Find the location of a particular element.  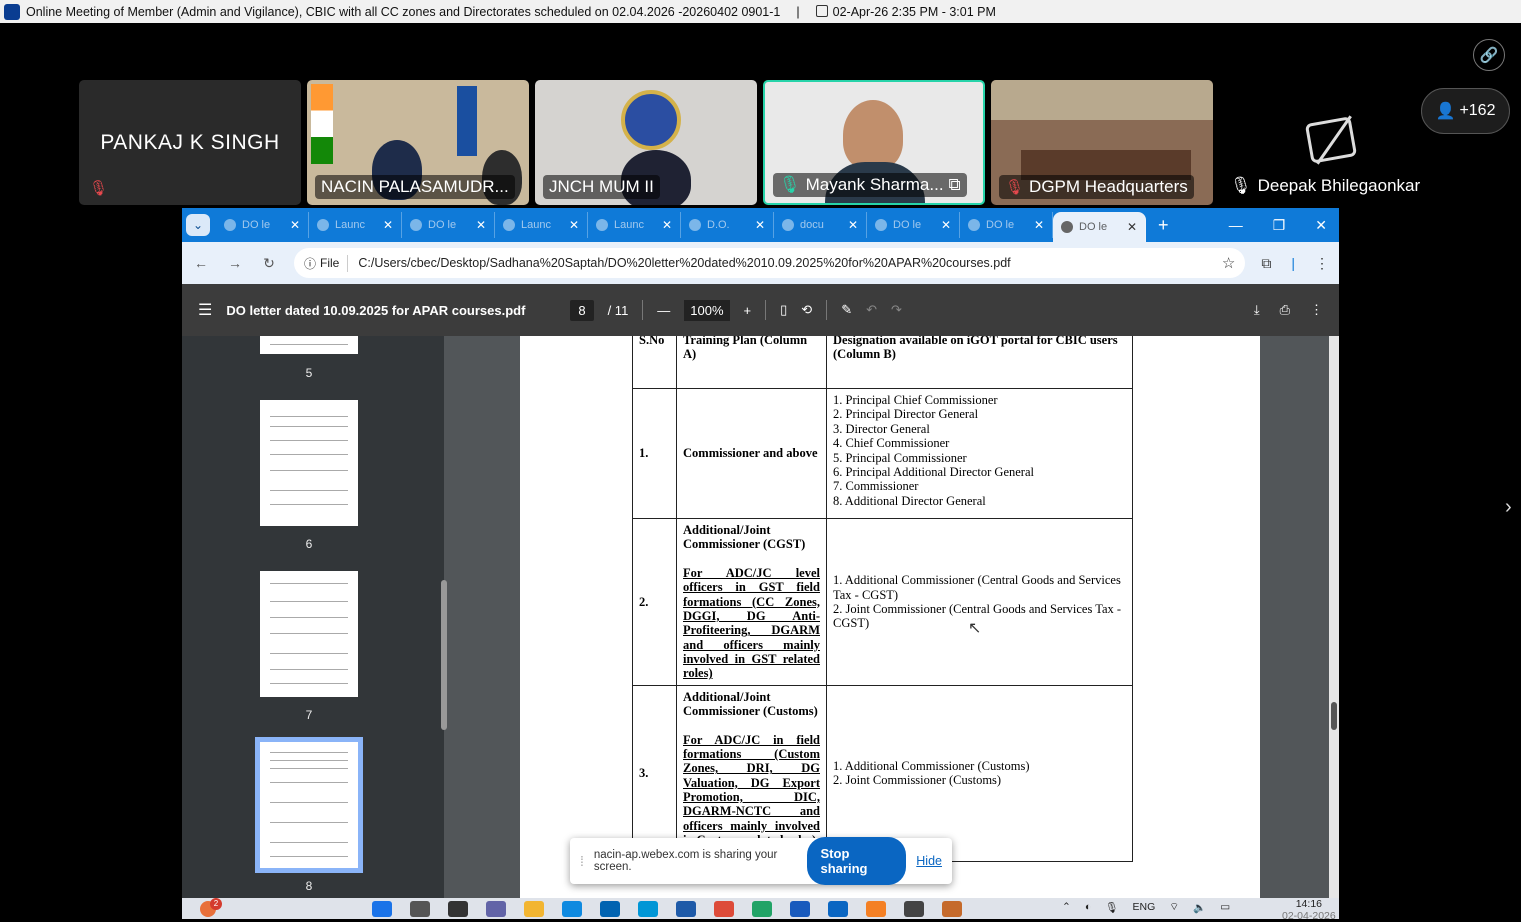

chrome-icon is located at coordinates (724, 909).